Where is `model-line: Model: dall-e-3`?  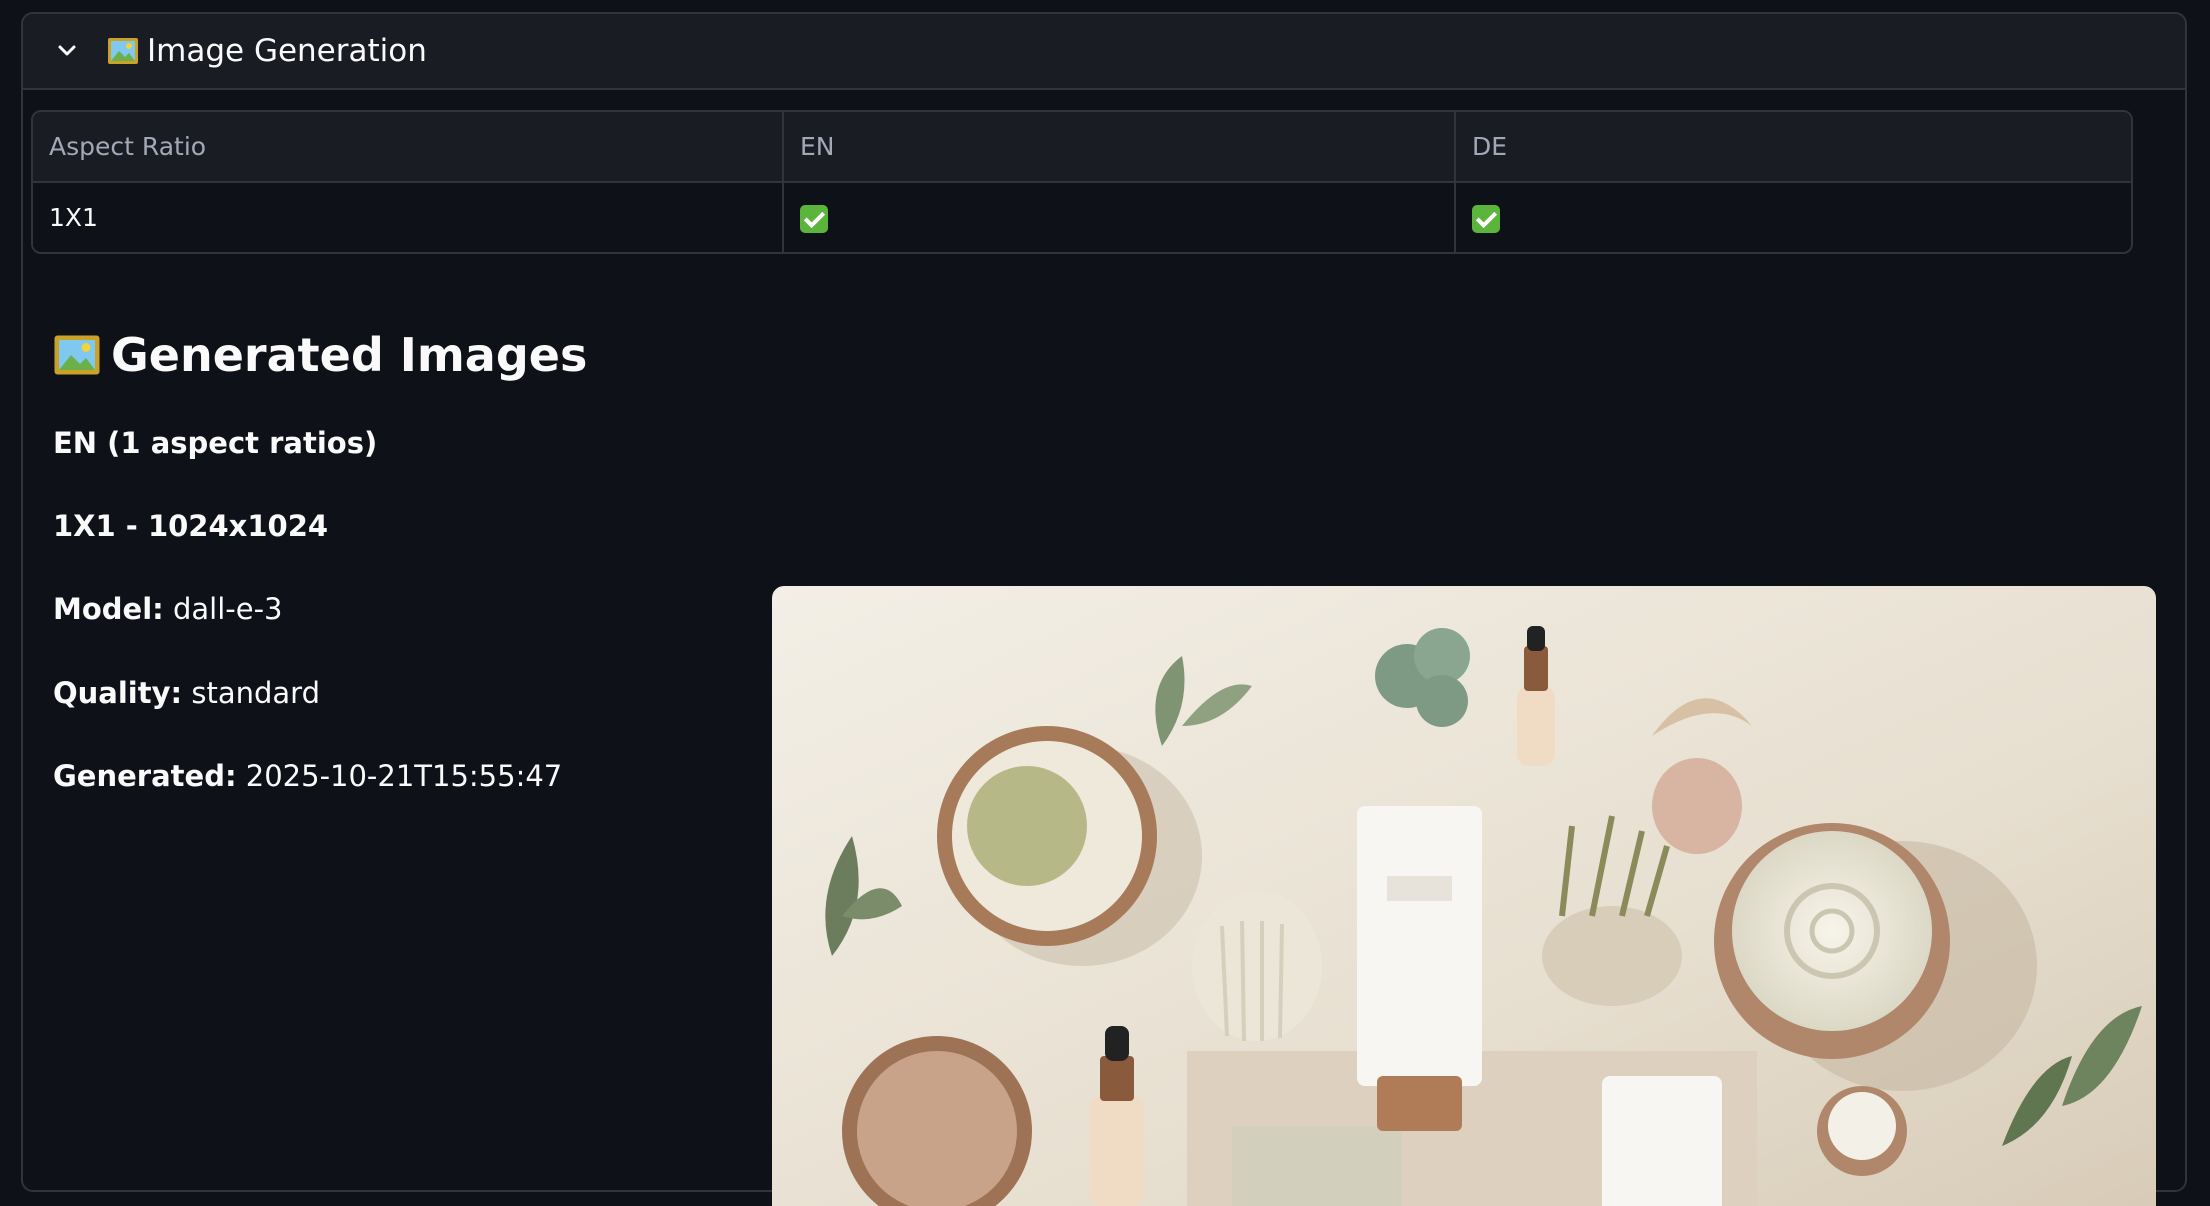 model-line: Model: dall-e-3 is located at coordinates (167, 609).